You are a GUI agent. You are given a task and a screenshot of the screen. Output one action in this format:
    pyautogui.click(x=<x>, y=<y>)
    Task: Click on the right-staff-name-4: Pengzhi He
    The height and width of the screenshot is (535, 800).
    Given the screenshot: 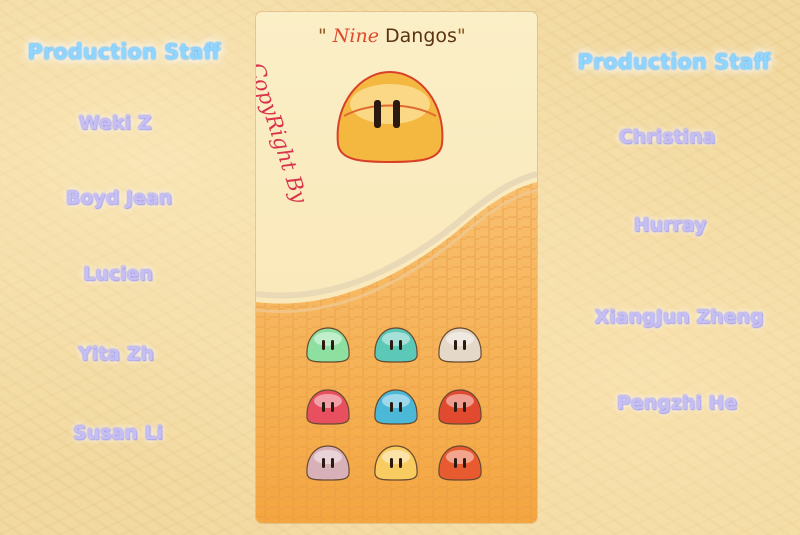 What is the action you would take?
    pyautogui.click(x=677, y=403)
    